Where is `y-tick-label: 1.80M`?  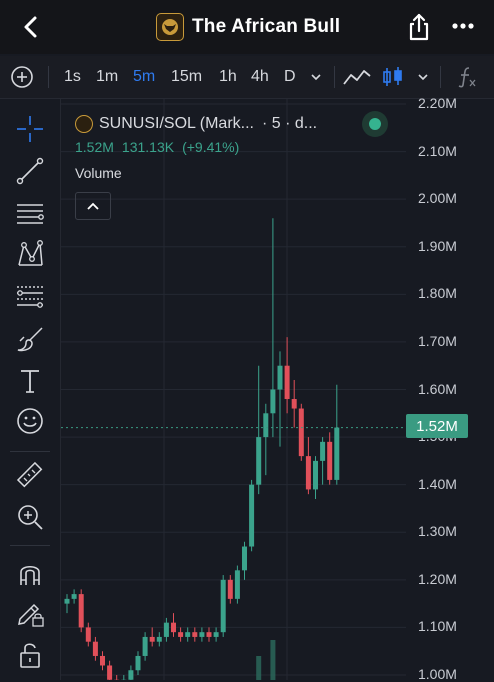 y-tick-label: 1.80M is located at coordinates (437, 293).